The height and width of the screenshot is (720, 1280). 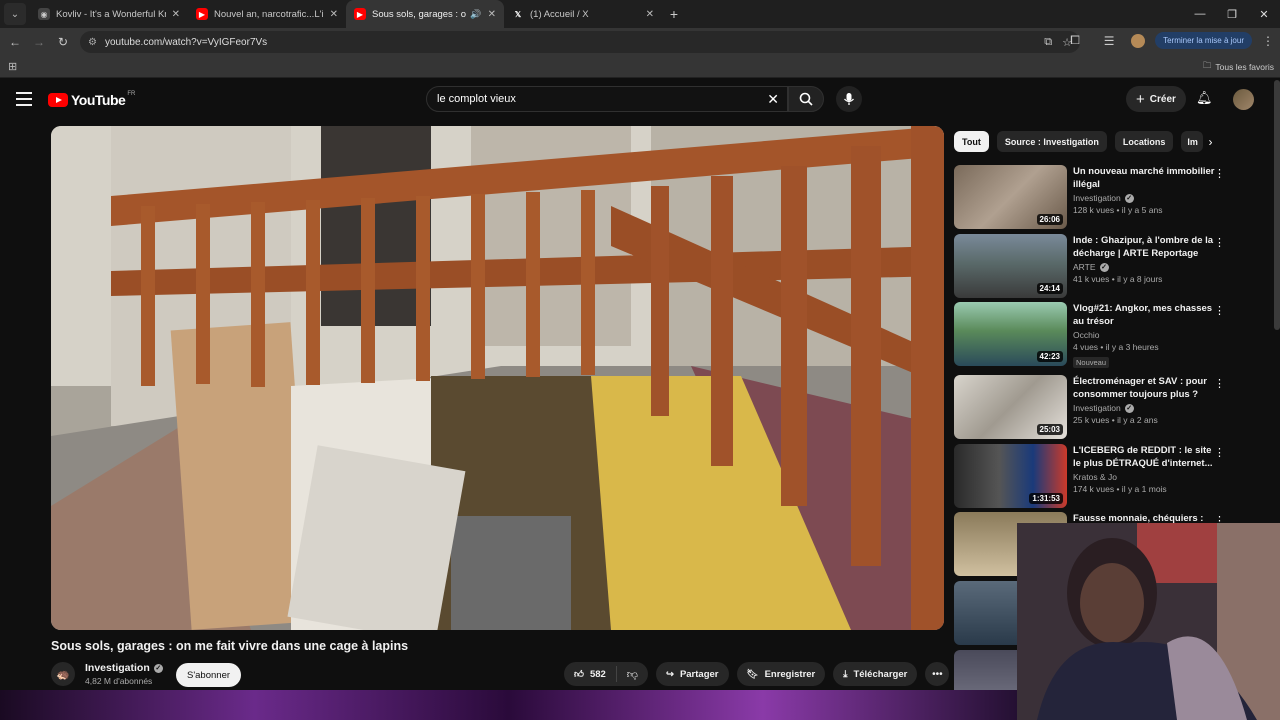 I want to click on search-input: le complot vieux ✕, so click(x=607, y=99).